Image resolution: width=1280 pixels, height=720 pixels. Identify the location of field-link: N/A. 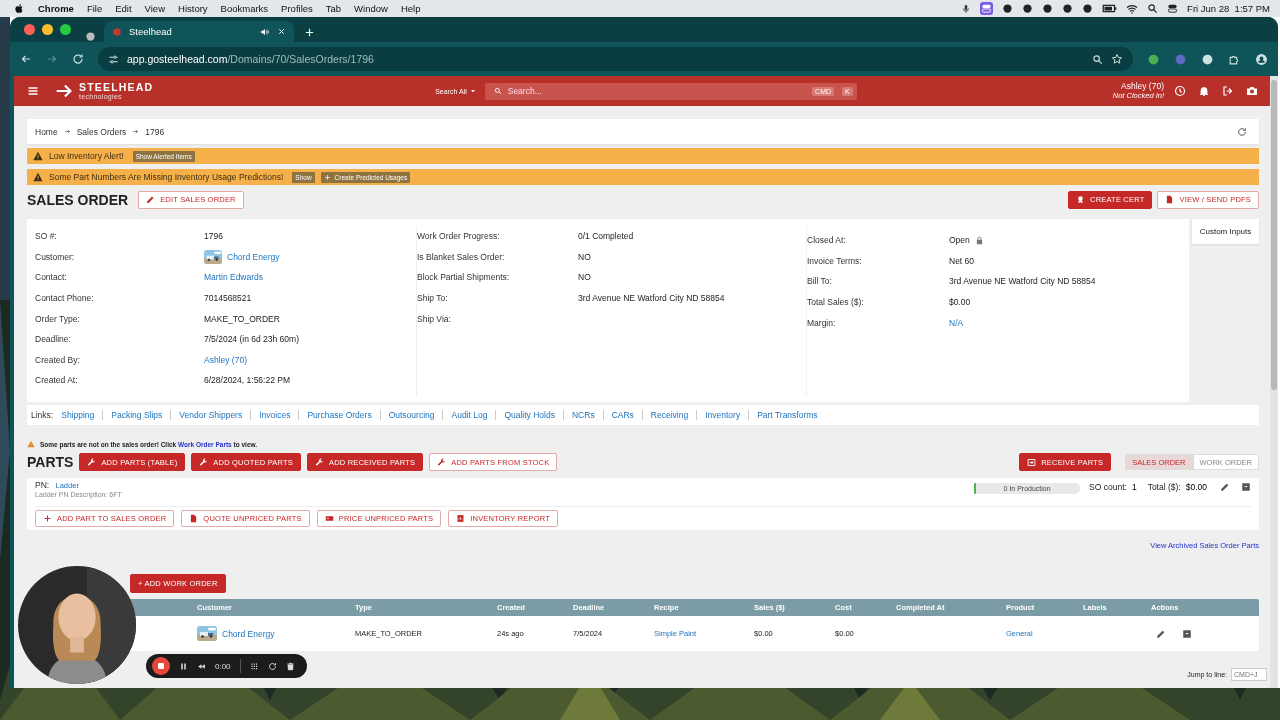
(956, 322).